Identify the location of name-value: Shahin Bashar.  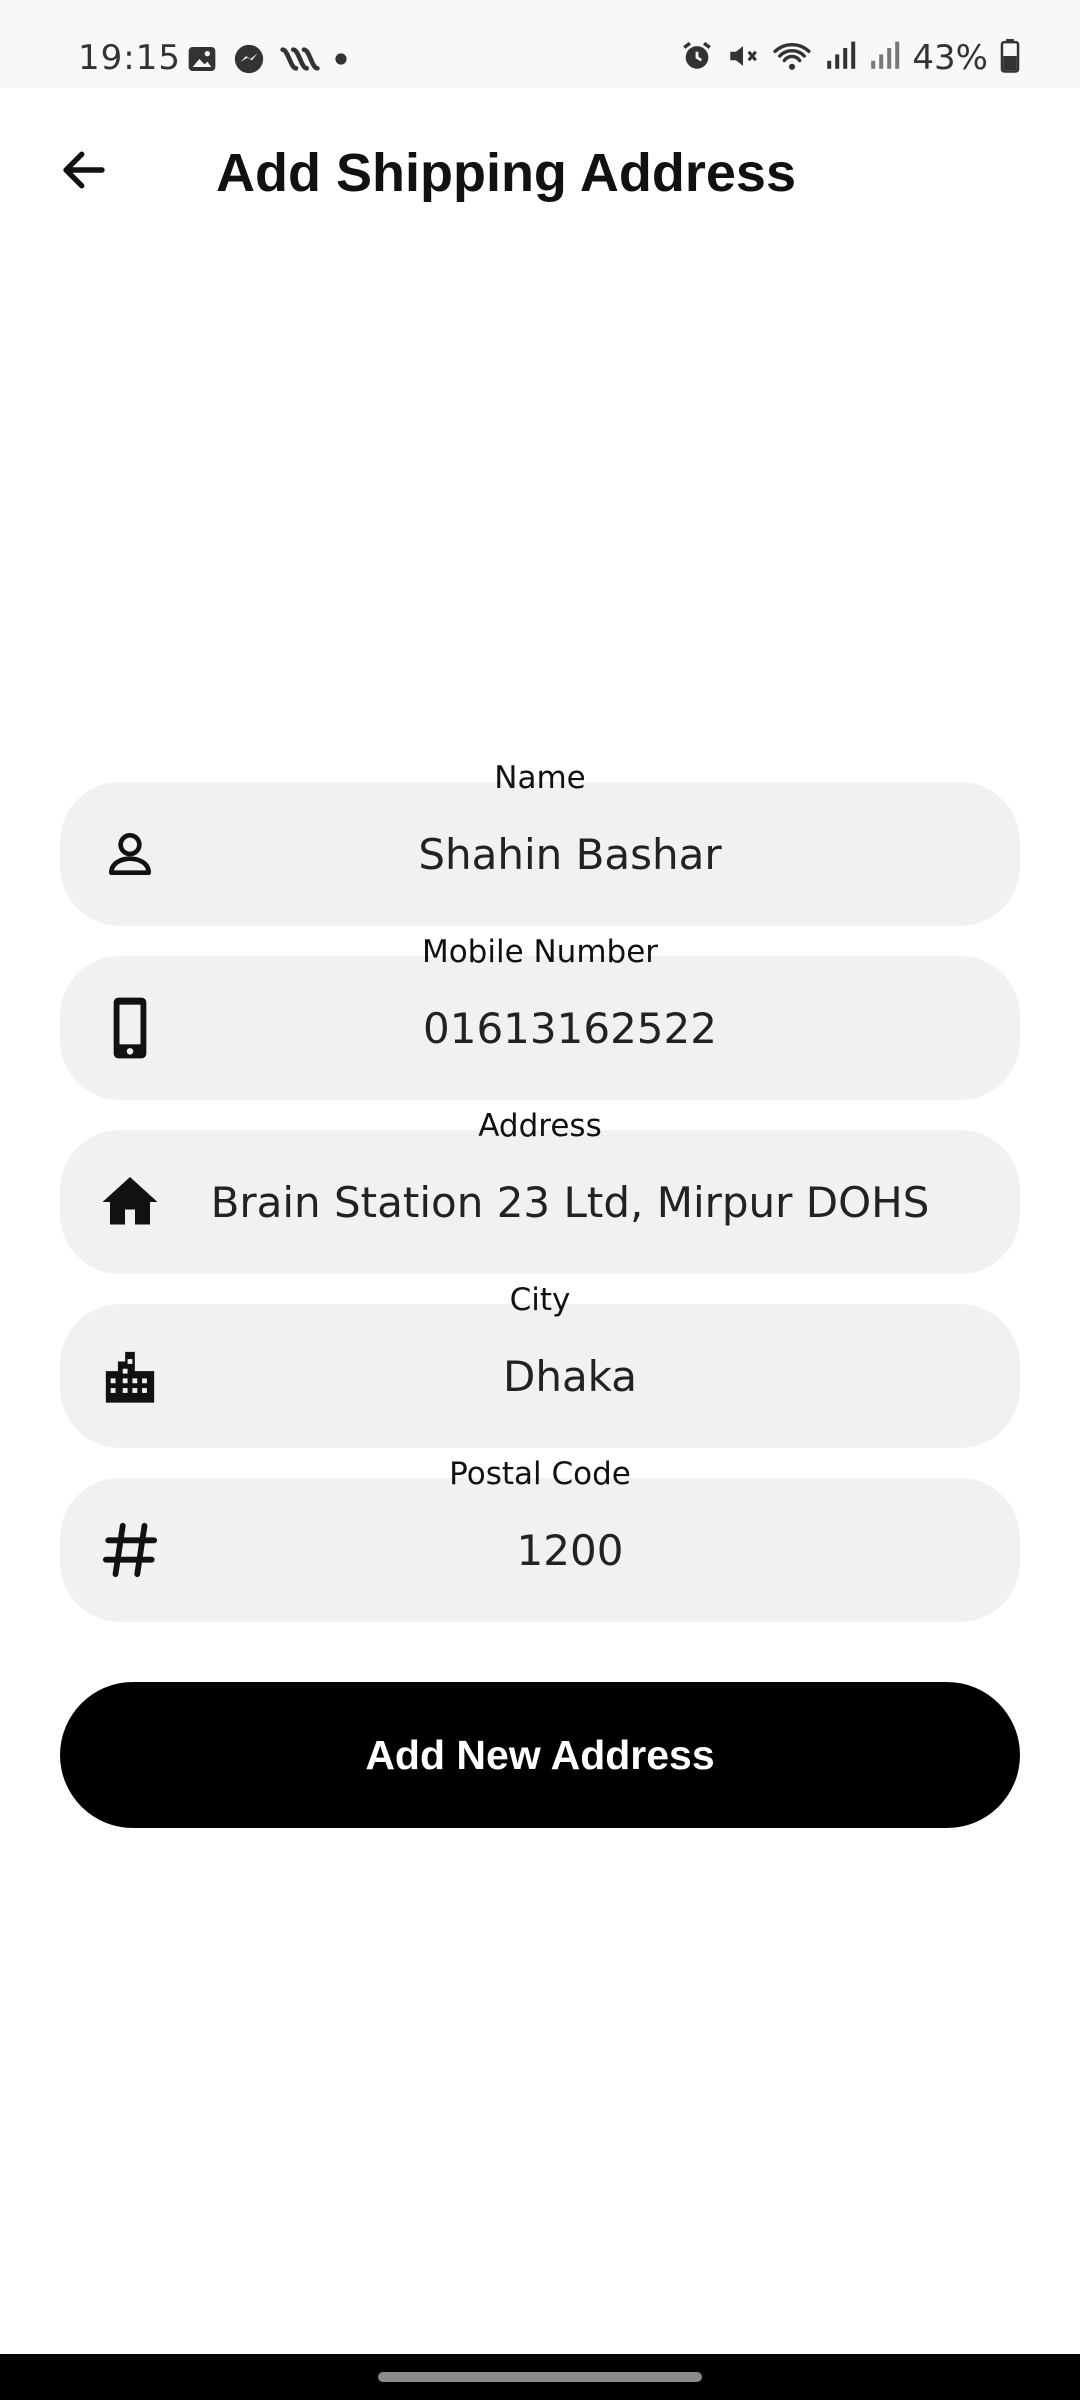
(570, 854).